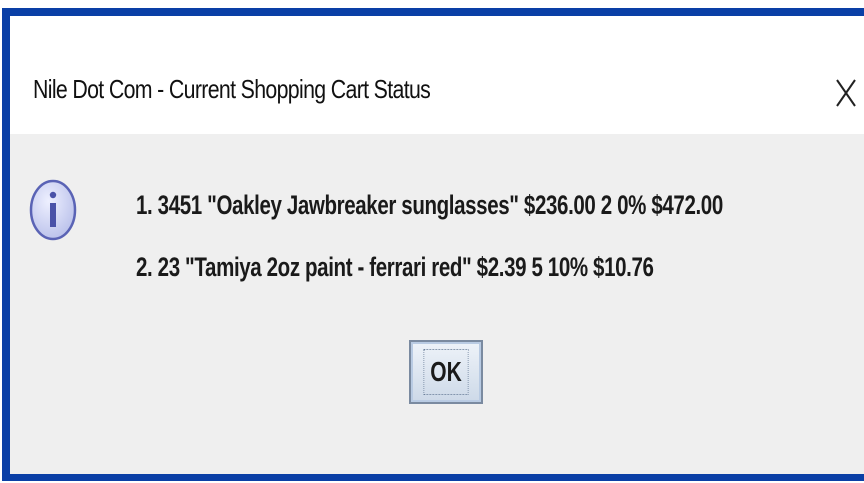 Image resolution: width=864 pixels, height=483 pixels. I want to click on ok-button: OK, so click(446, 372).